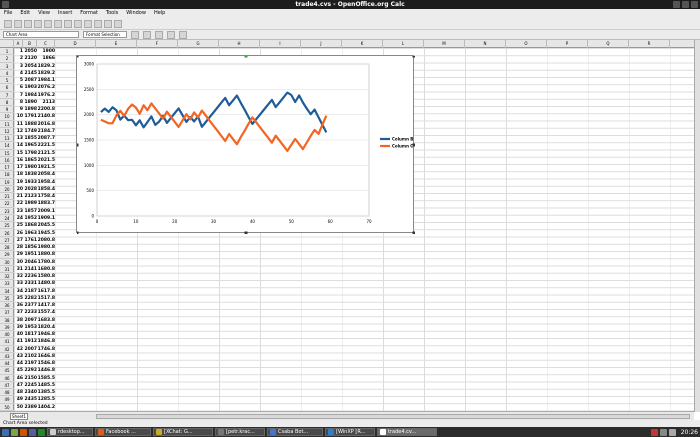 The image size is (700, 437). Describe the element at coordinates (7, 299) in the screenshot. I see `row-header-35: 35` at that location.